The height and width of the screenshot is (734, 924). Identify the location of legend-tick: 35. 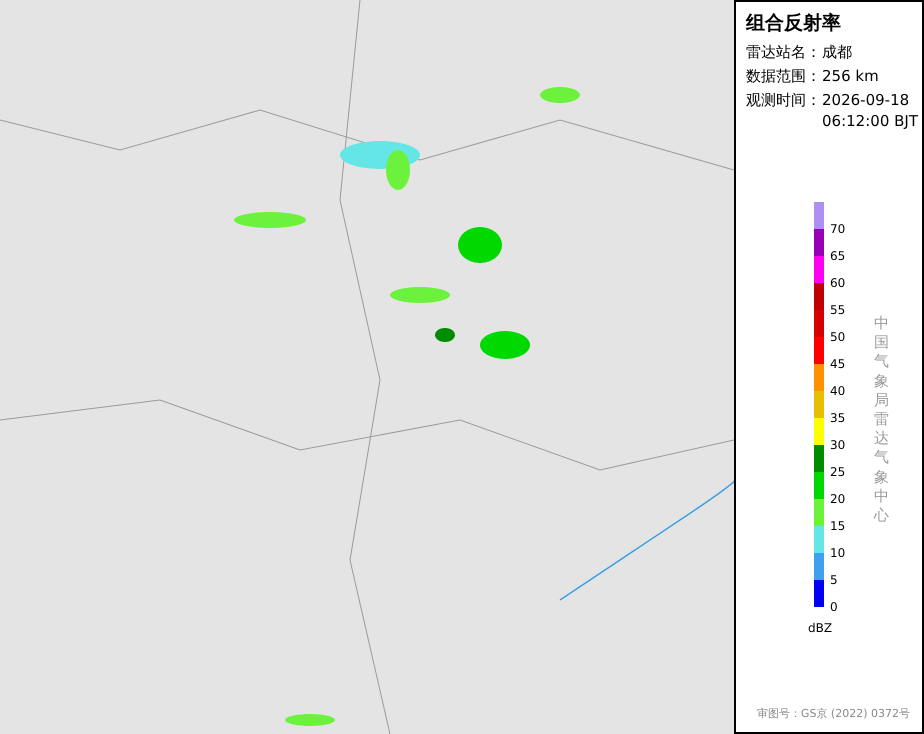
(838, 418).